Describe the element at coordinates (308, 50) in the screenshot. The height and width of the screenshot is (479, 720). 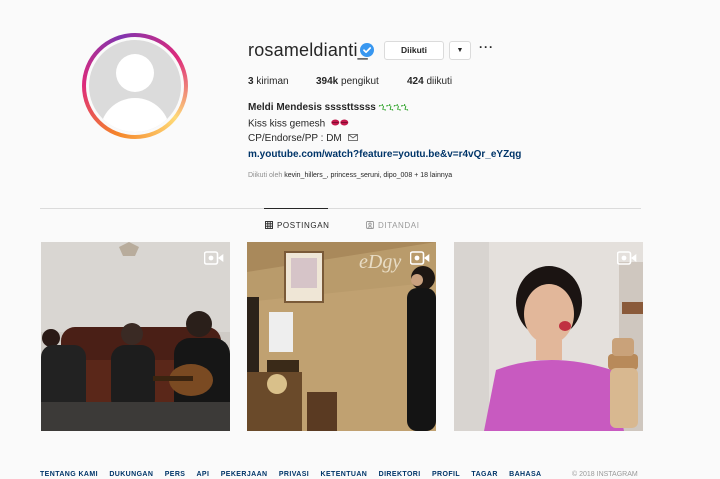
I see `profile-username: rosameldianti_` at that location.